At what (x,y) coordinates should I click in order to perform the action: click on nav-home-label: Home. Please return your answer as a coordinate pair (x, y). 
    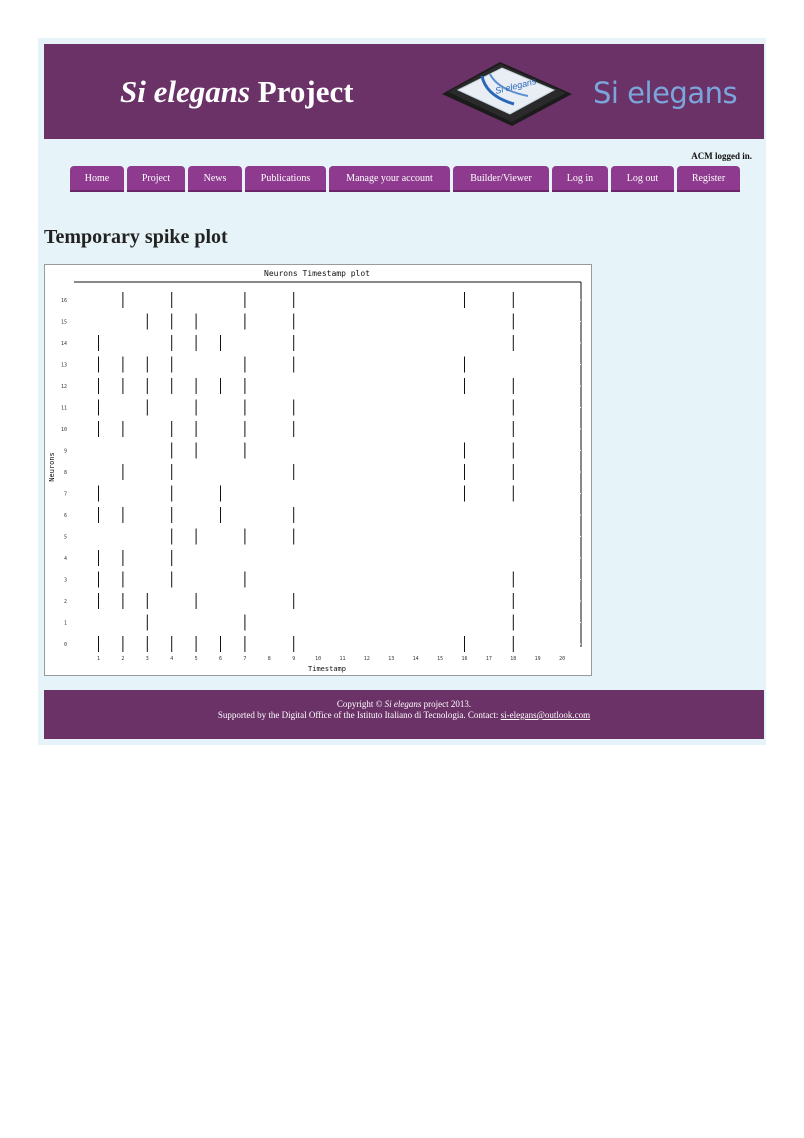
    Looking at the image, I should click on (97, 178).